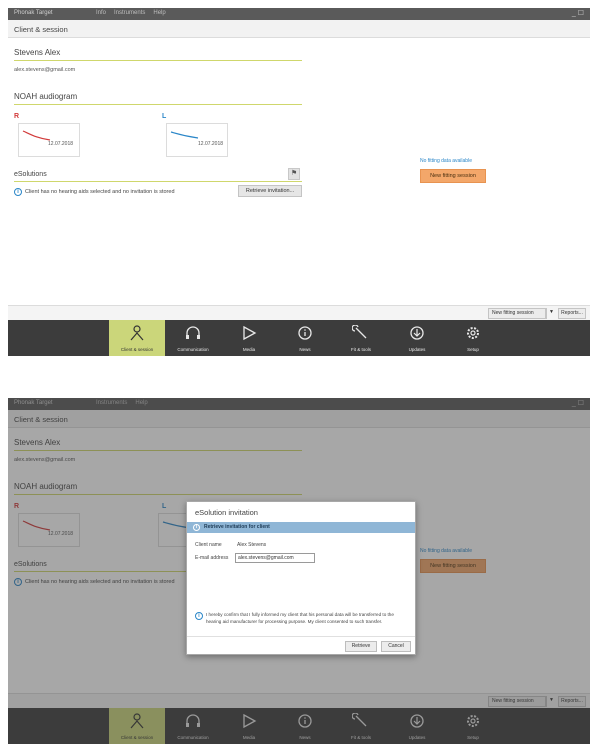  I want to click on client-name-label: Client name, so click(208, 545).